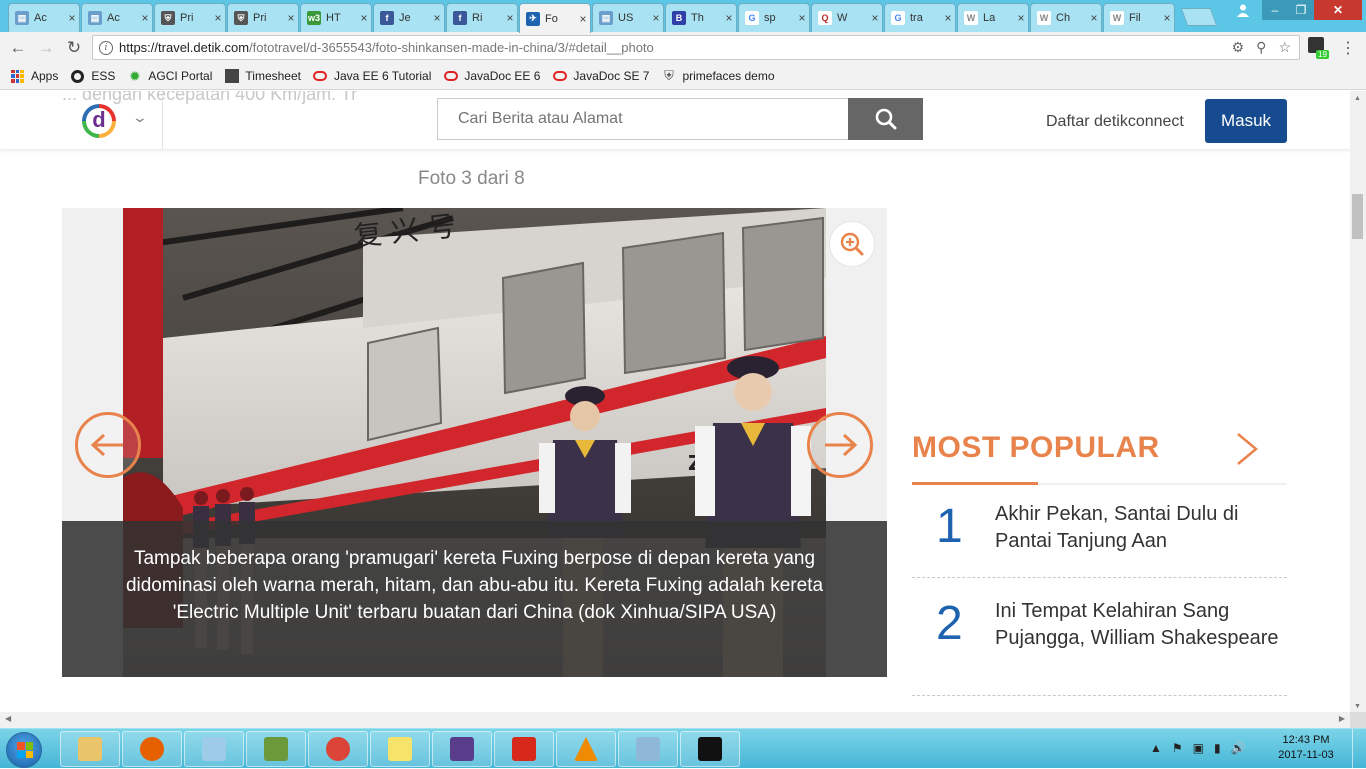  Describe the element at coordinates (482, 17) in the screenshot. I see `browser-tab: f Ri ×` at that location.